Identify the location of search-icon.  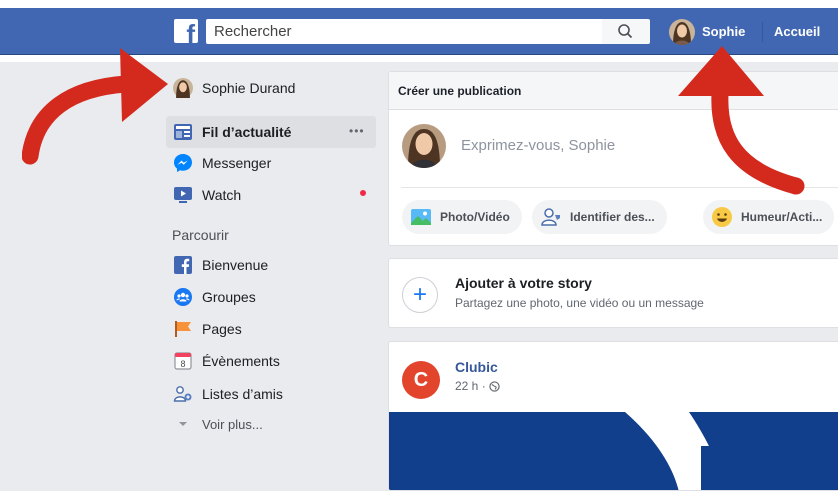
(625, 31).